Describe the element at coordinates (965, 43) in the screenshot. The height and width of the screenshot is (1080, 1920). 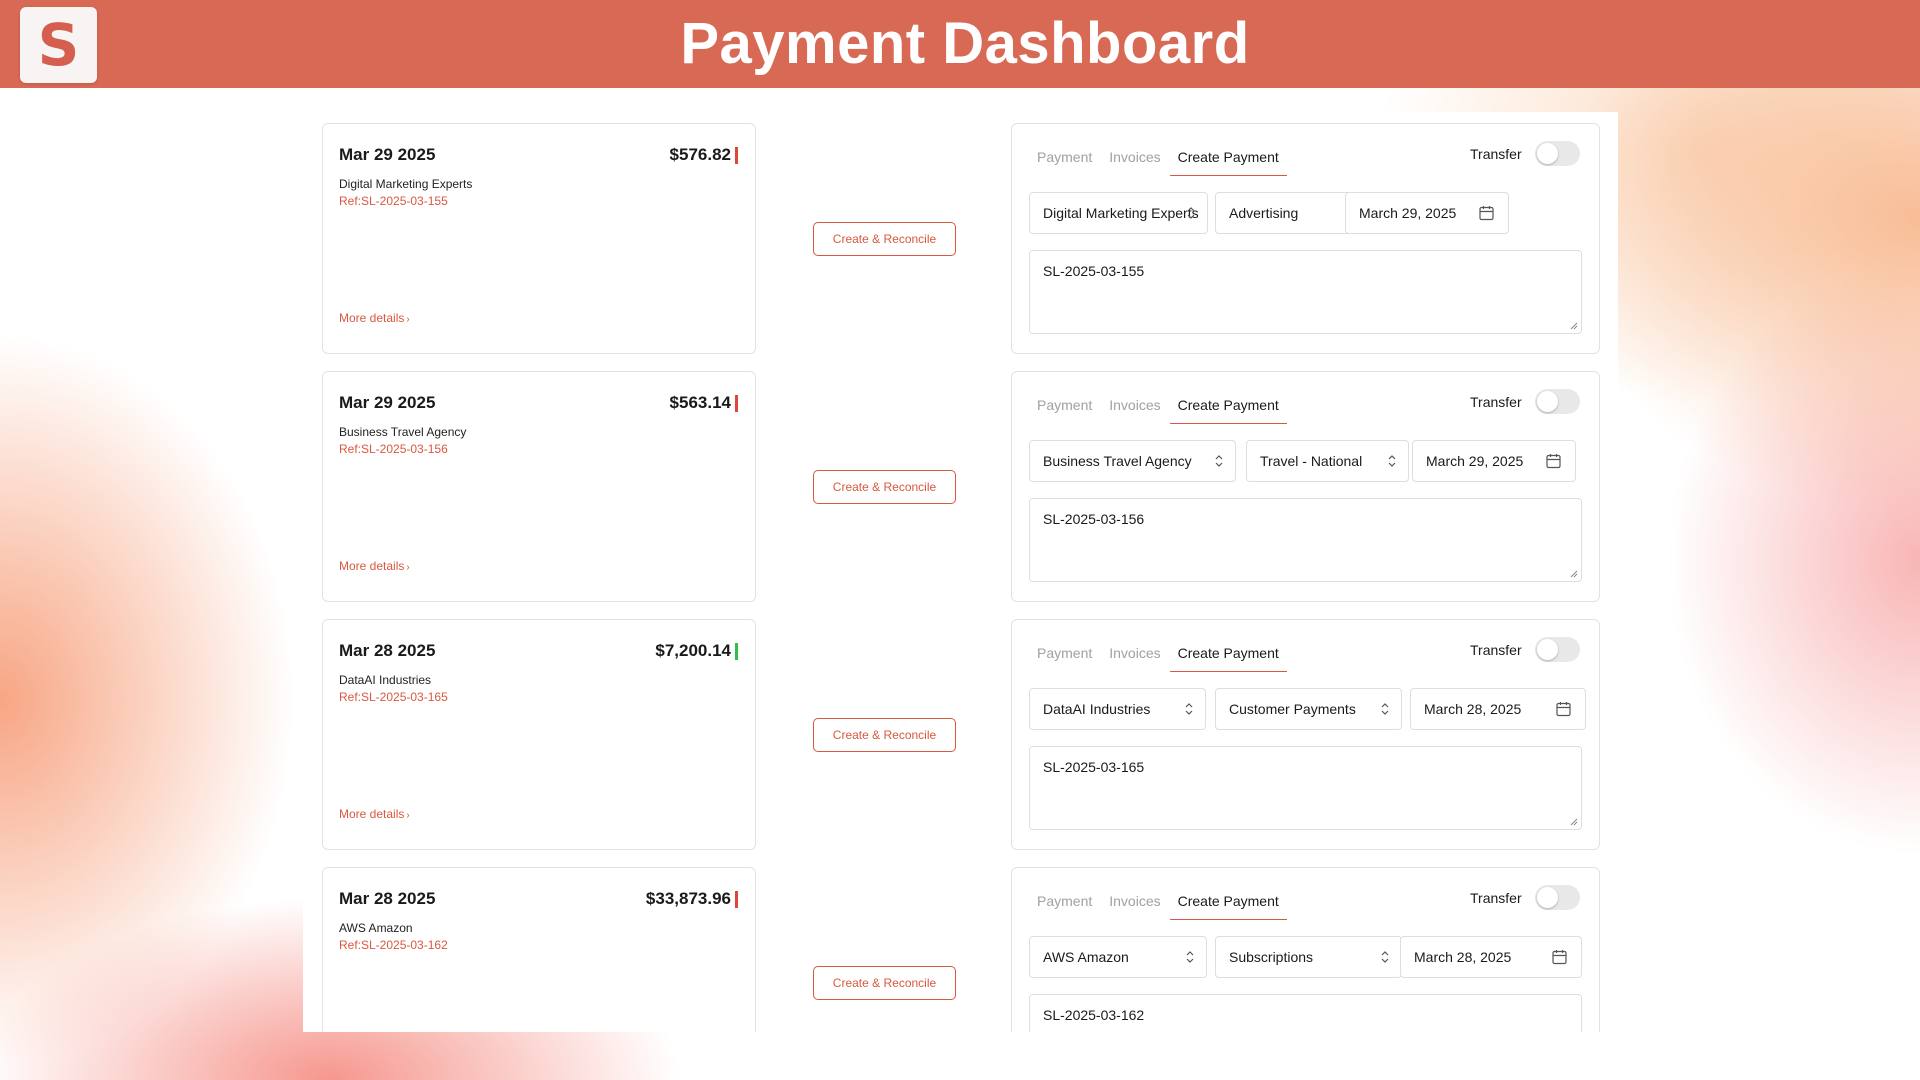
I see `page-title: Payment Dashboard` at that location.